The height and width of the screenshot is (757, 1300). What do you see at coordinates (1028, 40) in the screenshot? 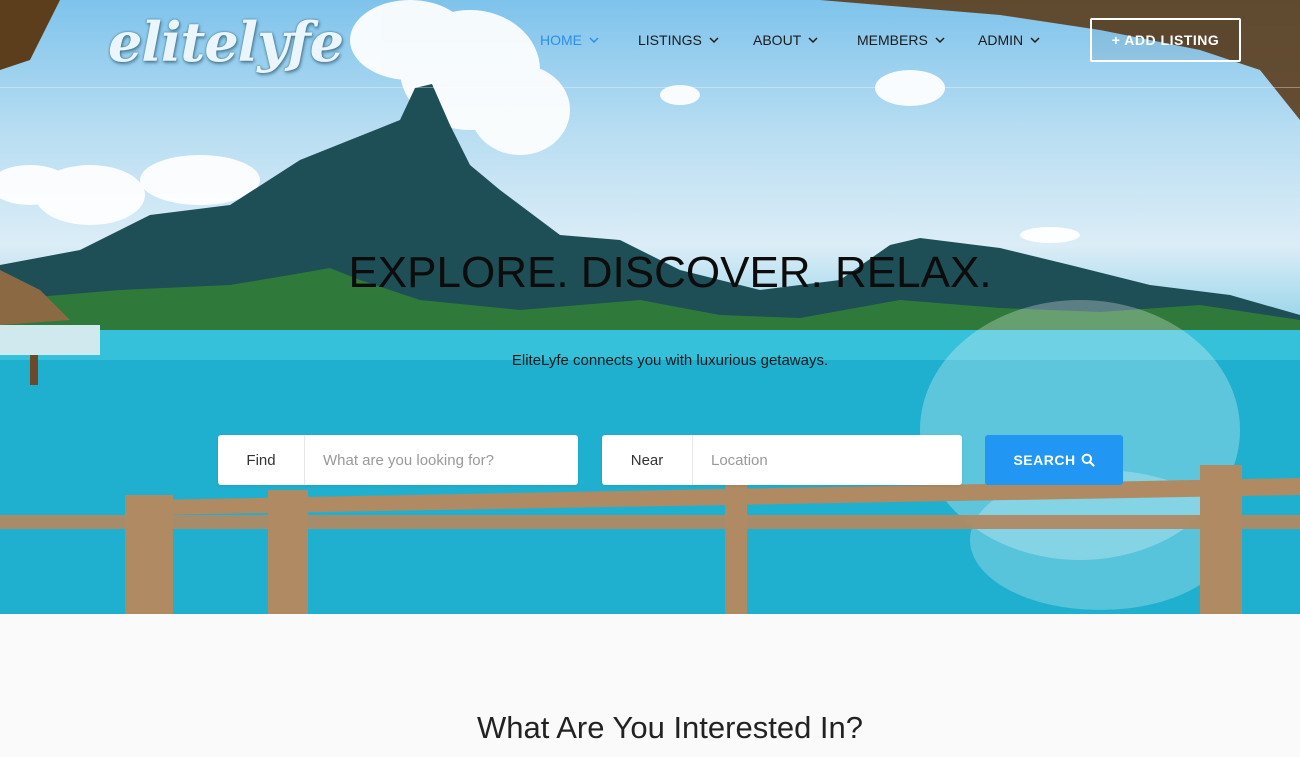
I see `nav-admin: ADMIN` at bounding box center [1028, 40].